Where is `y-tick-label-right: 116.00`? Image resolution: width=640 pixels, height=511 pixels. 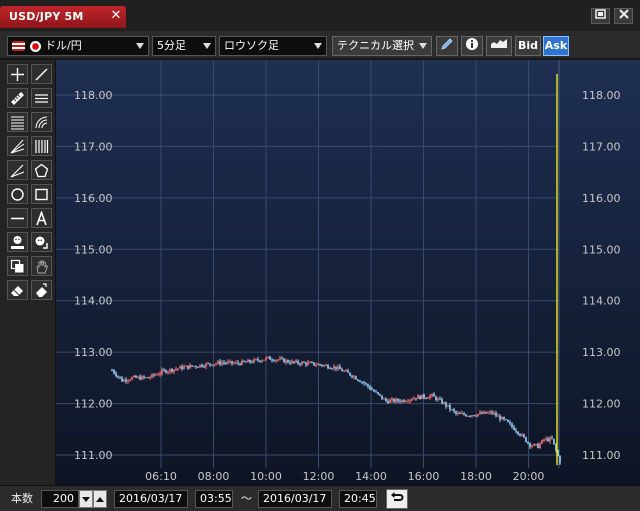 y-tick-label-right: 116.00 is located at coordinates (601, 198).